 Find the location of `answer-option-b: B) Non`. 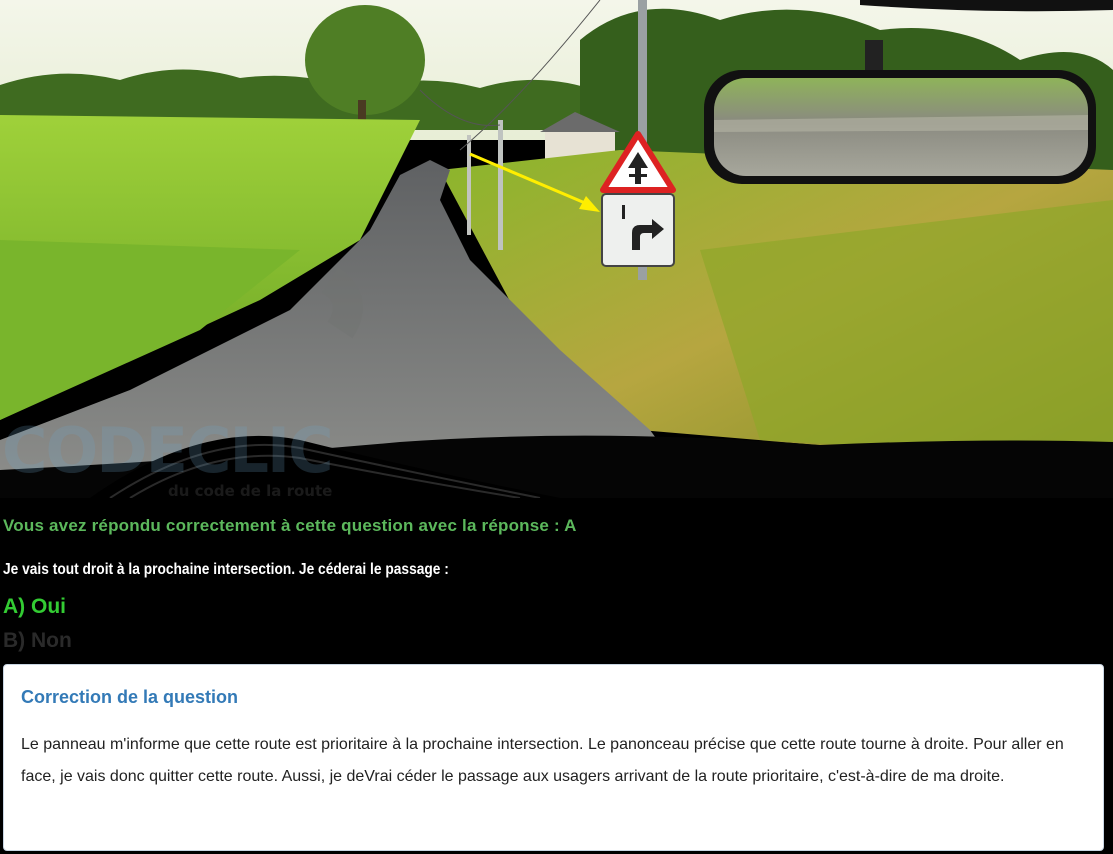

answer-option-b: B) Non is located at coordinates (37, 641).